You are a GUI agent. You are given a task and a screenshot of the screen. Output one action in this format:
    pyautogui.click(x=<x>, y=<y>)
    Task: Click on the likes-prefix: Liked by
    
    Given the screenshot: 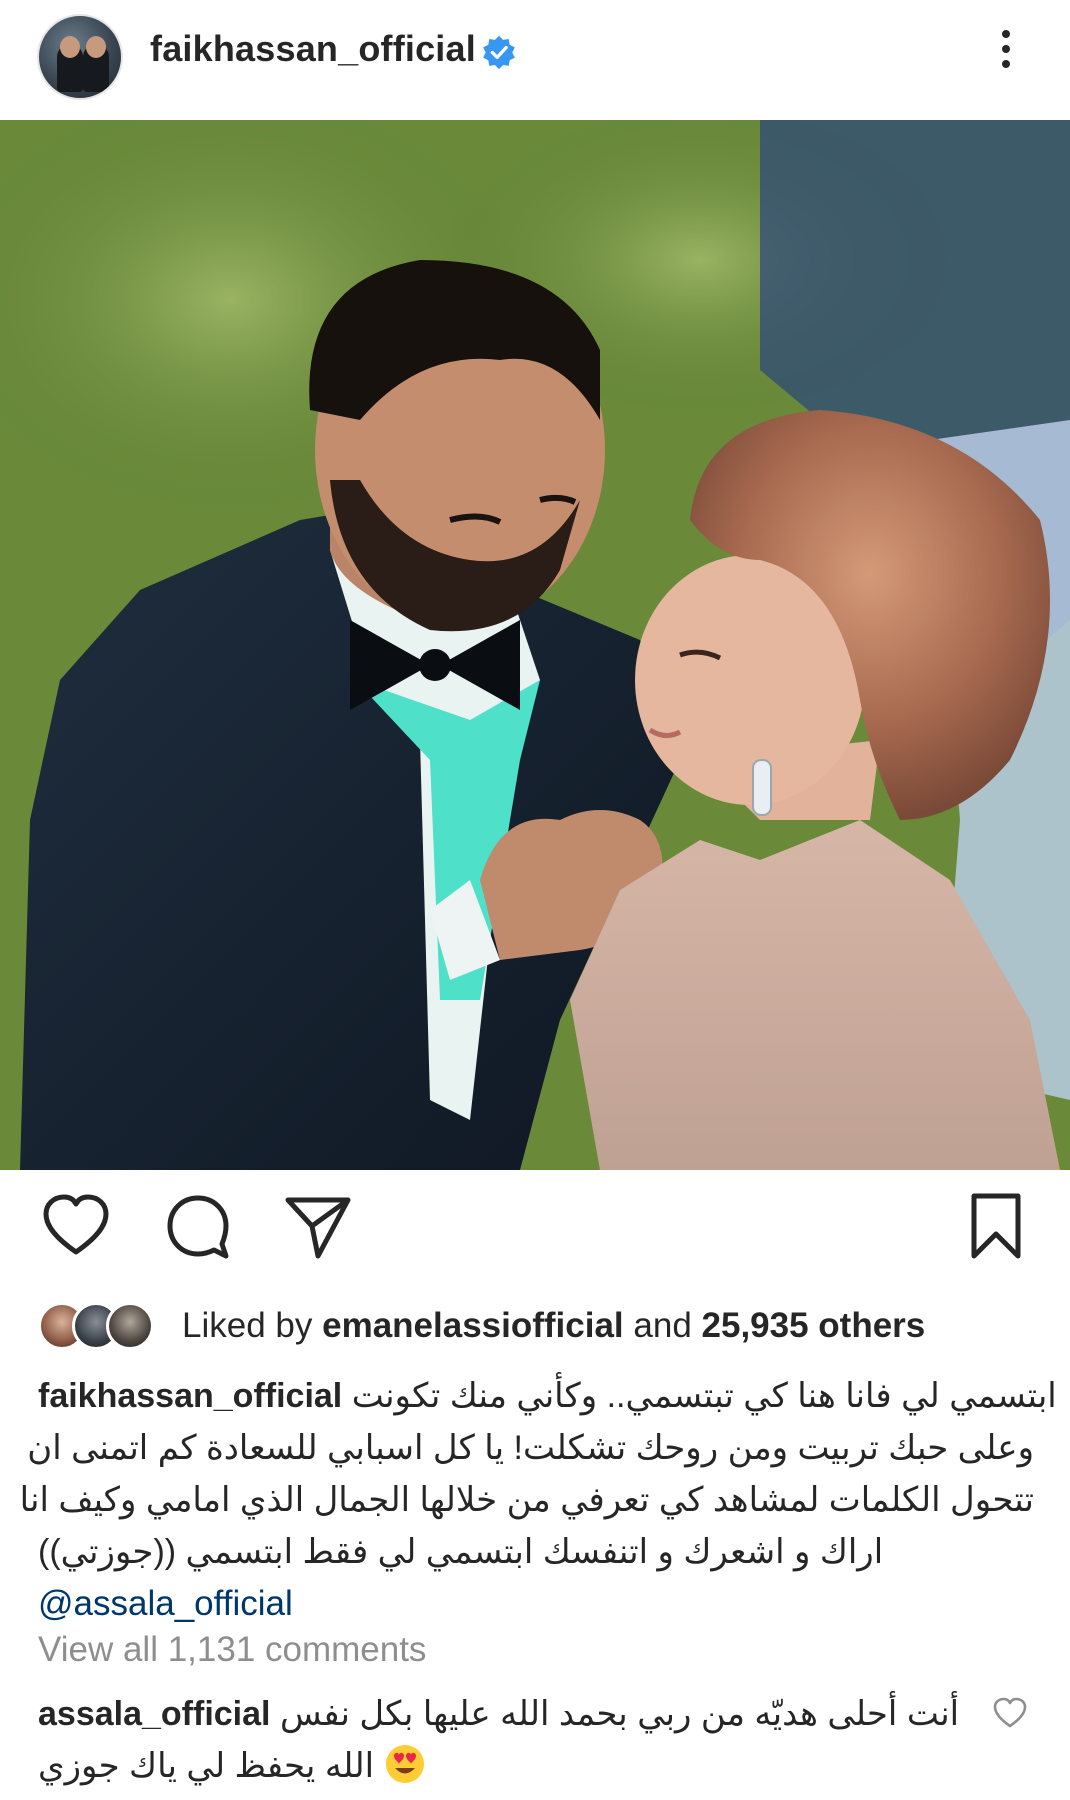 What is the action you would take?
    pyautogui.click(x=247, y=1325)
    